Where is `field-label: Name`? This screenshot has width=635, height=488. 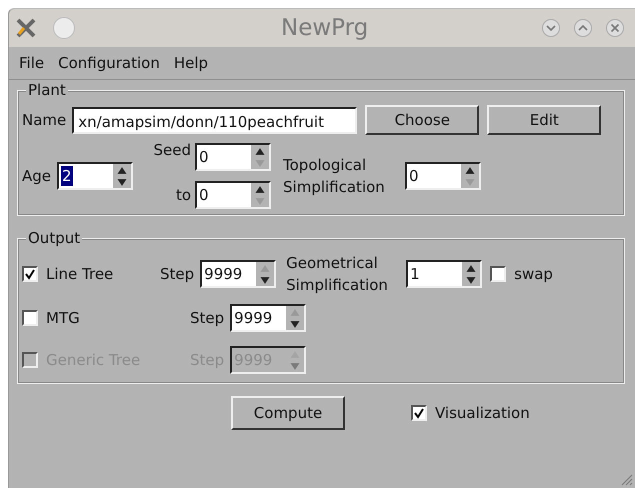
field-label: Name is located at coordinates (44, 120).